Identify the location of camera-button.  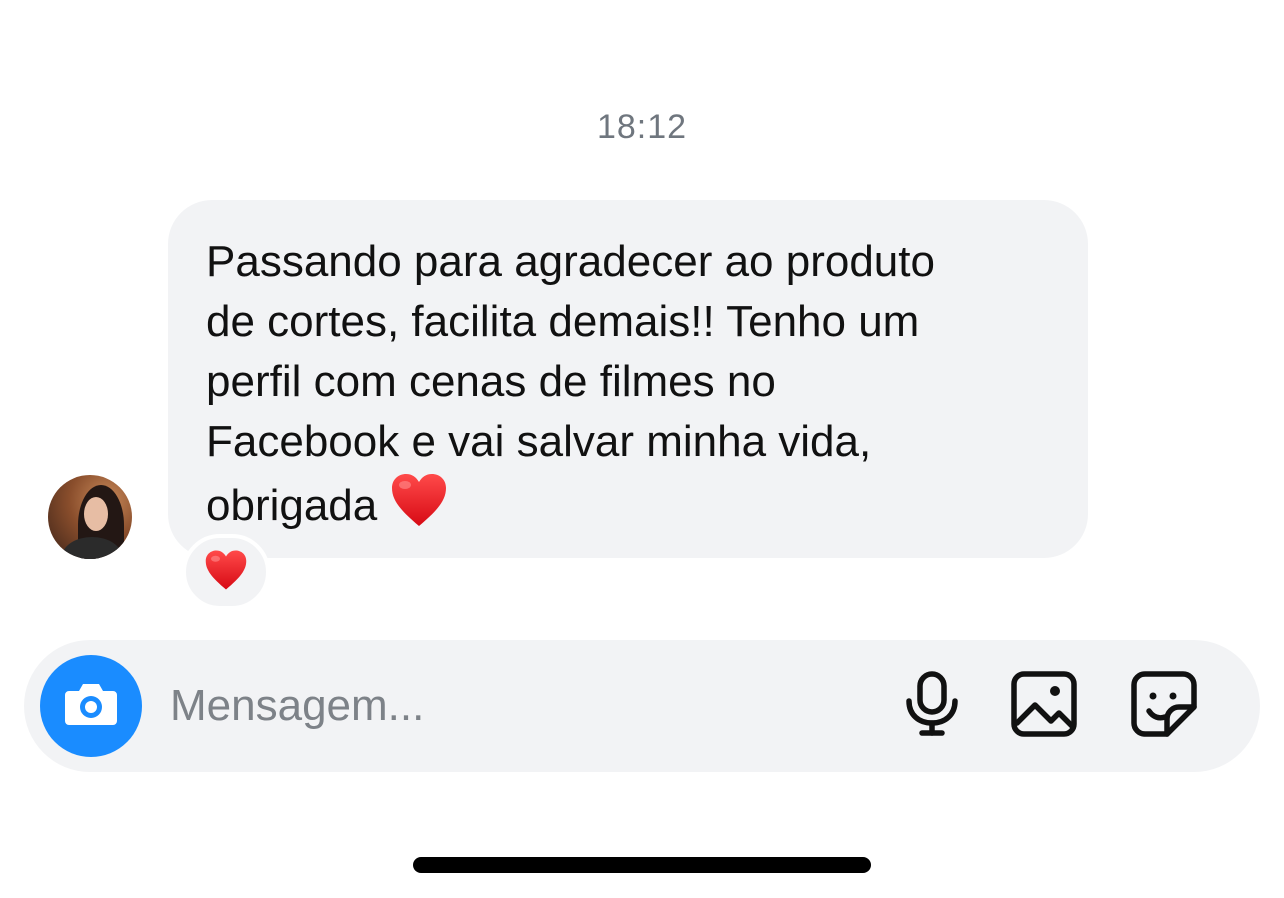
(91, 706).